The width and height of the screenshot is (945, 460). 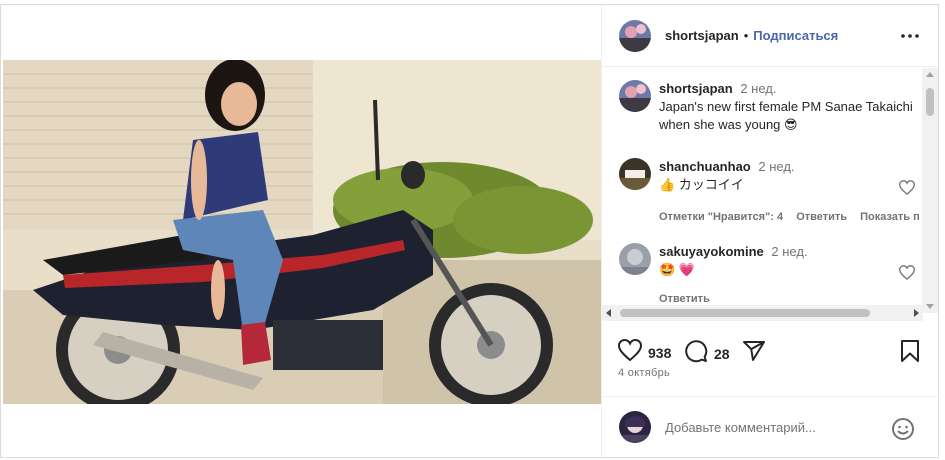 What do you see at coordinates (608, 313) in the screenshot?
I see `scroll-left-arrow-icon` at bounding box center [608, 313].